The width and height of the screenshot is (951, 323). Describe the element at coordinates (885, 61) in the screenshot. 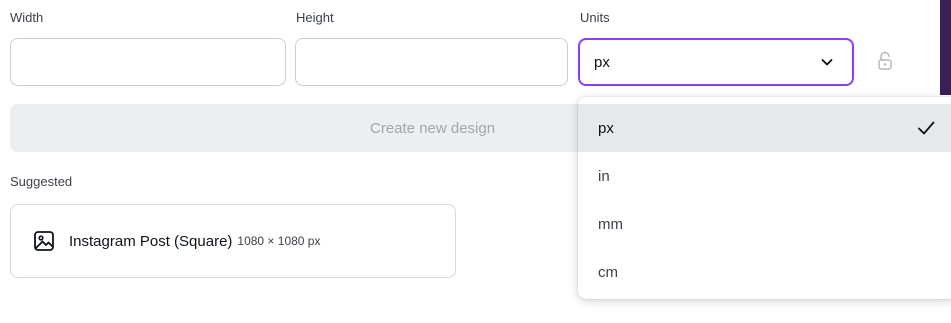

I see `unlock-icon` at that location.